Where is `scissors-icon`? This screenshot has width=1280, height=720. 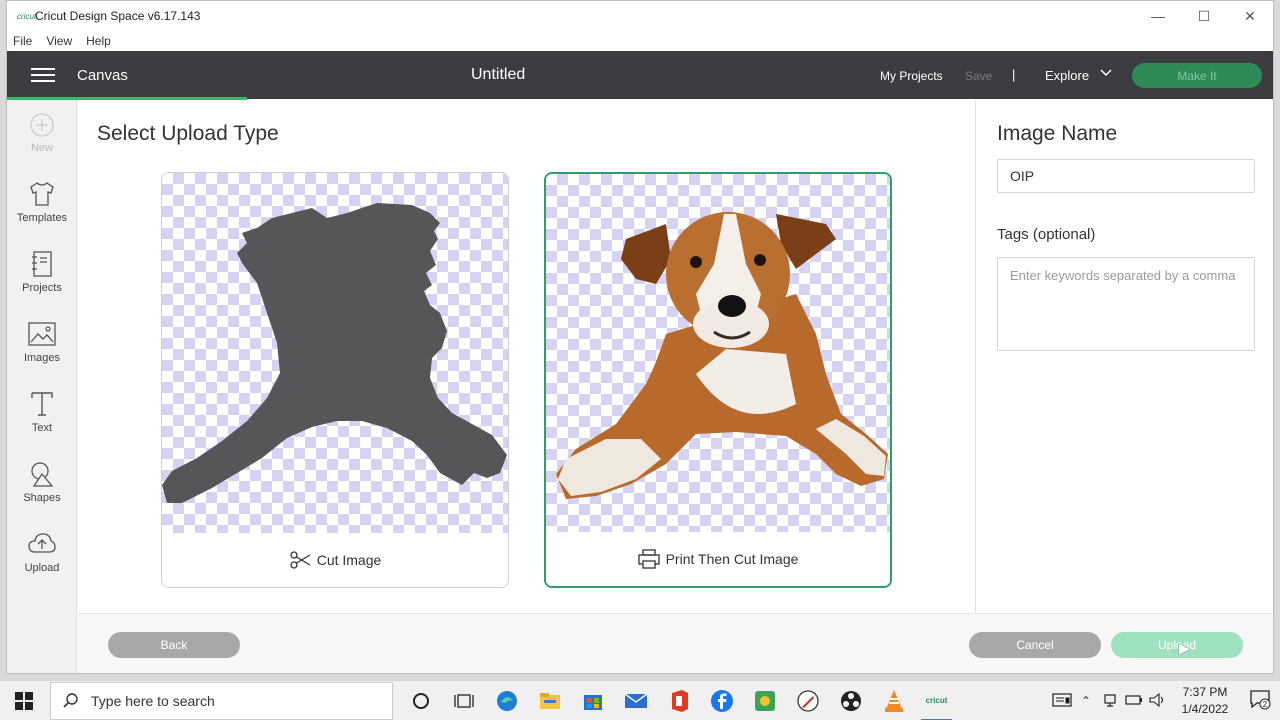 scissors-icon is located at coordinates (300, 560).